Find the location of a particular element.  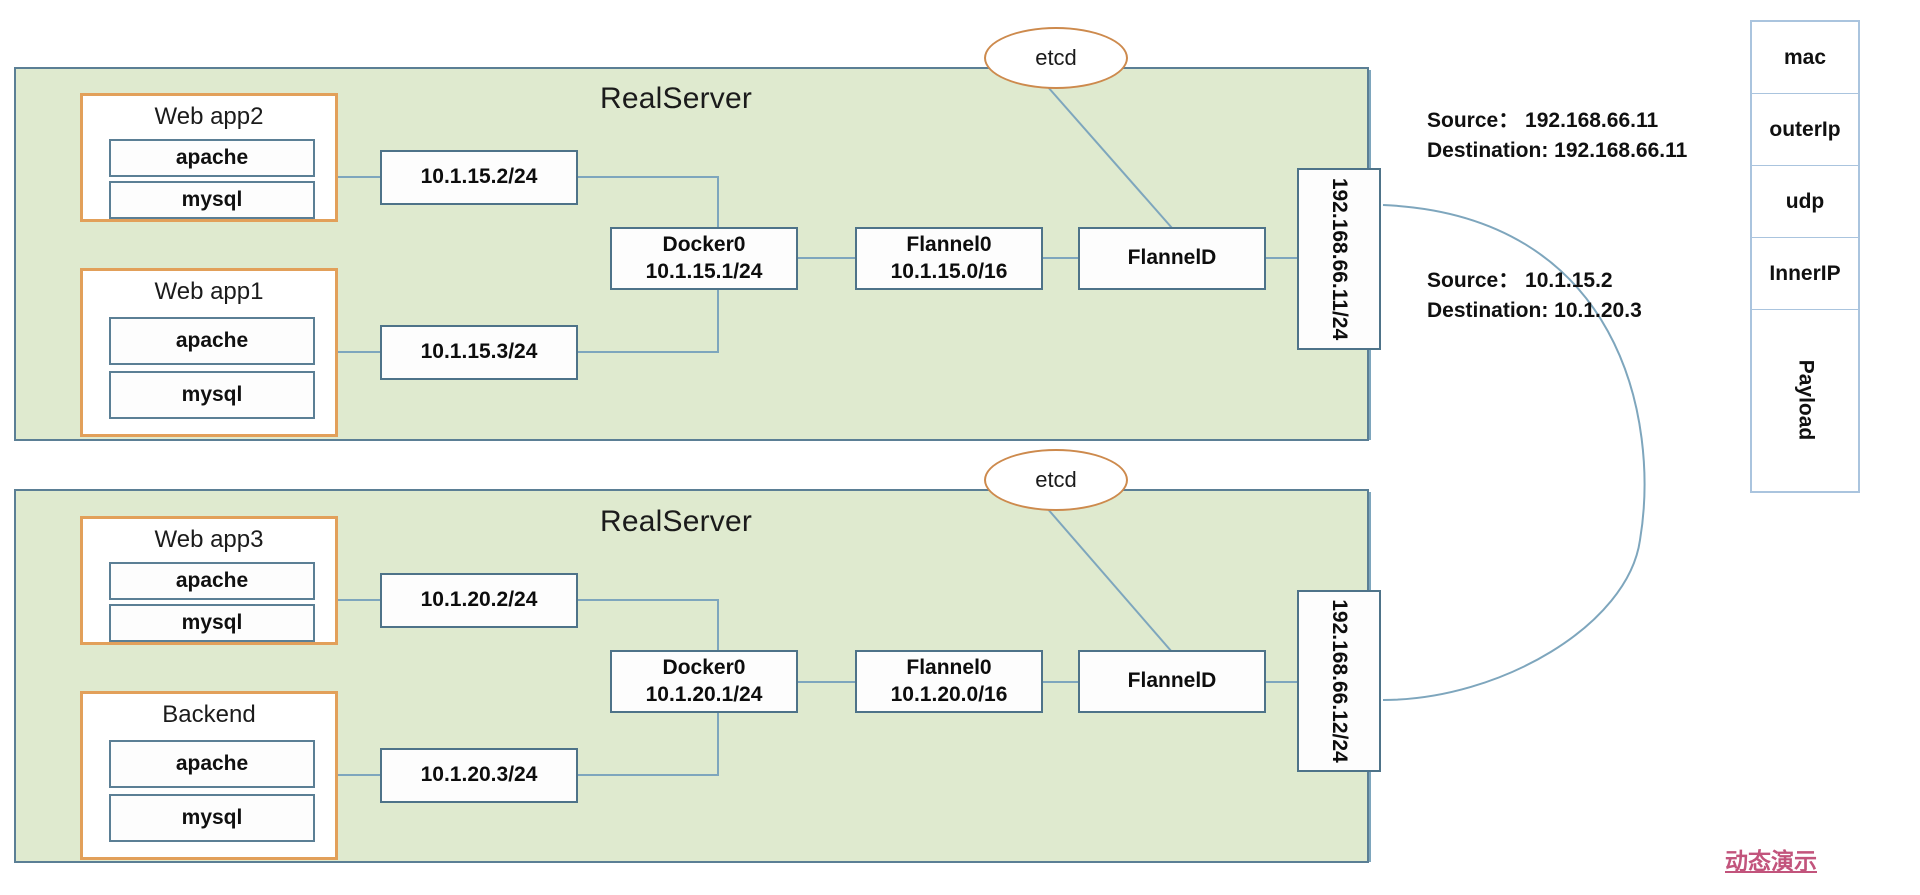

app-container-web-app2: Web app2 apache mysql is located at coordinates (209, 157).